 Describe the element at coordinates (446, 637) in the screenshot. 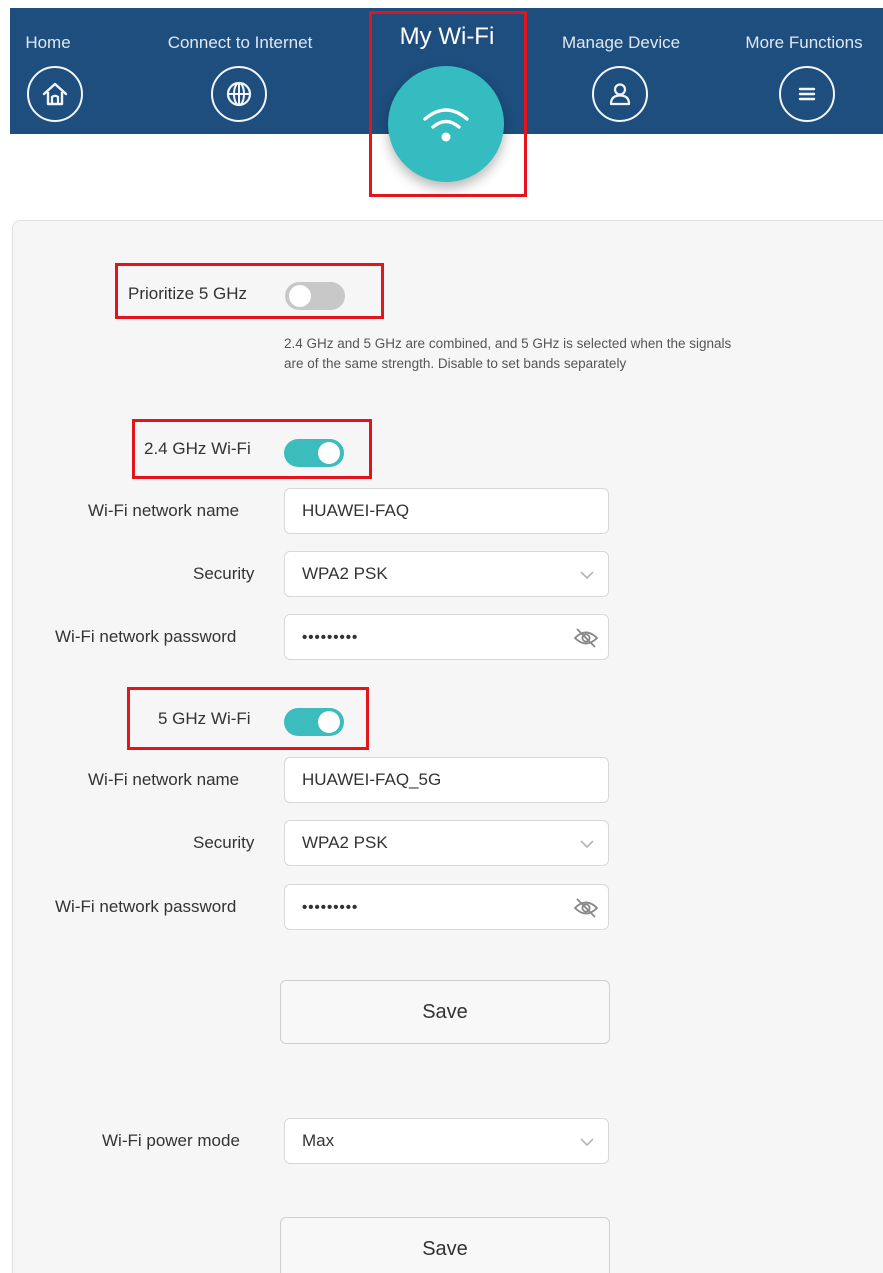

I see `password-24-input: •••••••••` at that location.